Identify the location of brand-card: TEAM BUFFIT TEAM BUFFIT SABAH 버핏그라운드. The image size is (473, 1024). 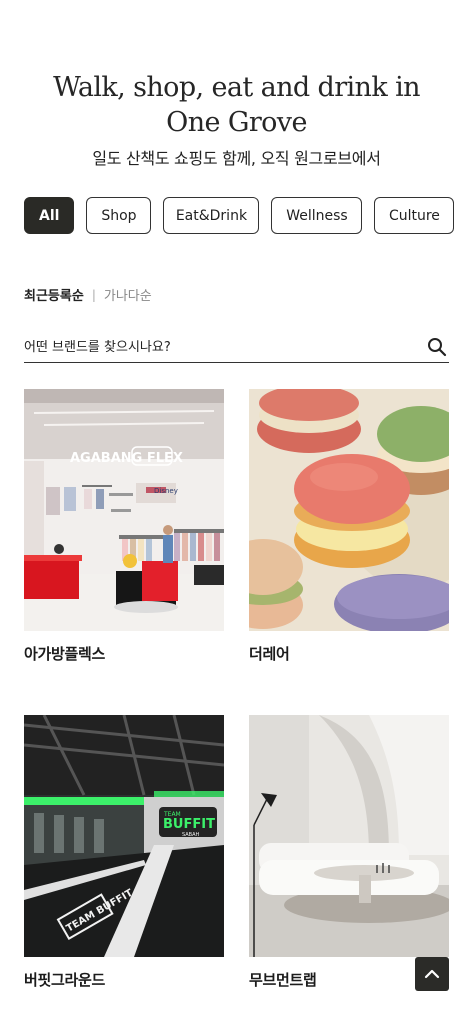
(124, 852).